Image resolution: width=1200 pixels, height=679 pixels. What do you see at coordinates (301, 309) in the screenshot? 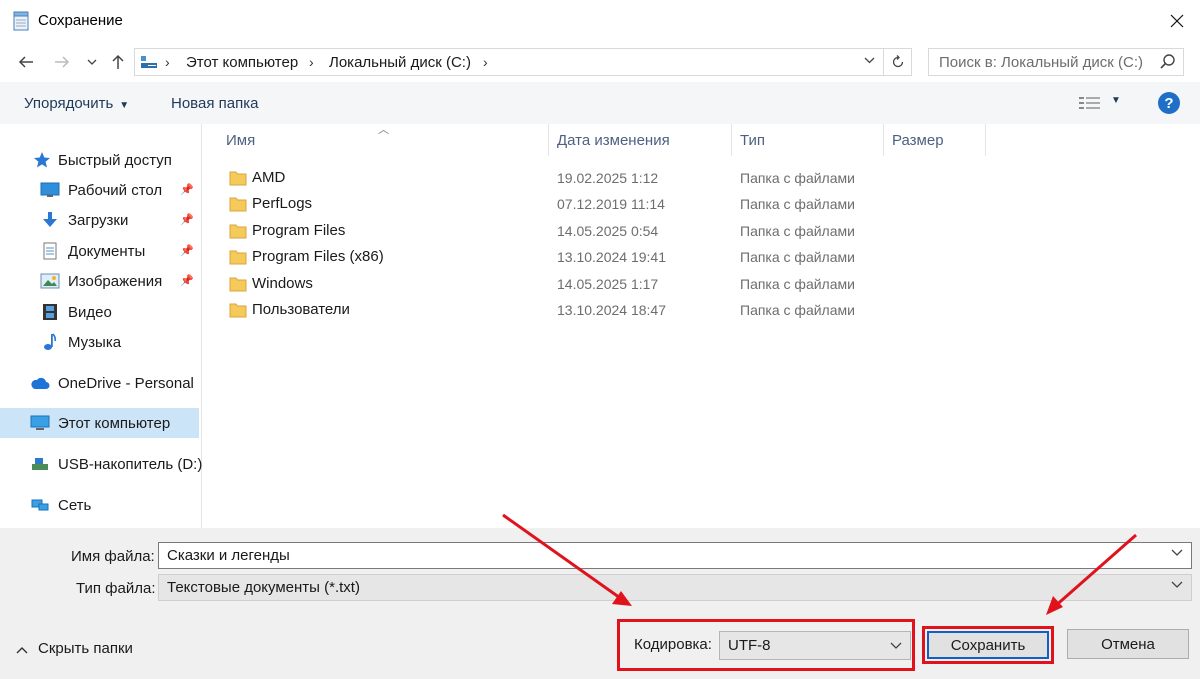
I see `file-name: Пользователи` at bounding box center [301, 309].